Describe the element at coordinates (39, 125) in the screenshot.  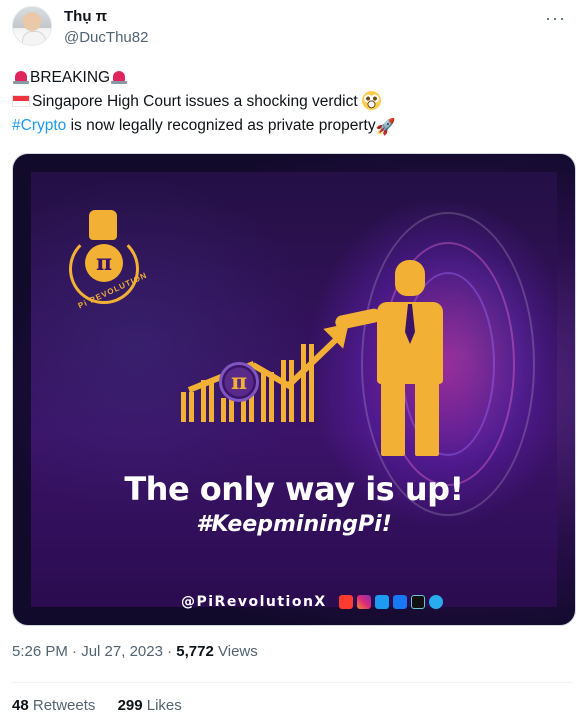
I see `hashtag-link: #Crypto` at that location.